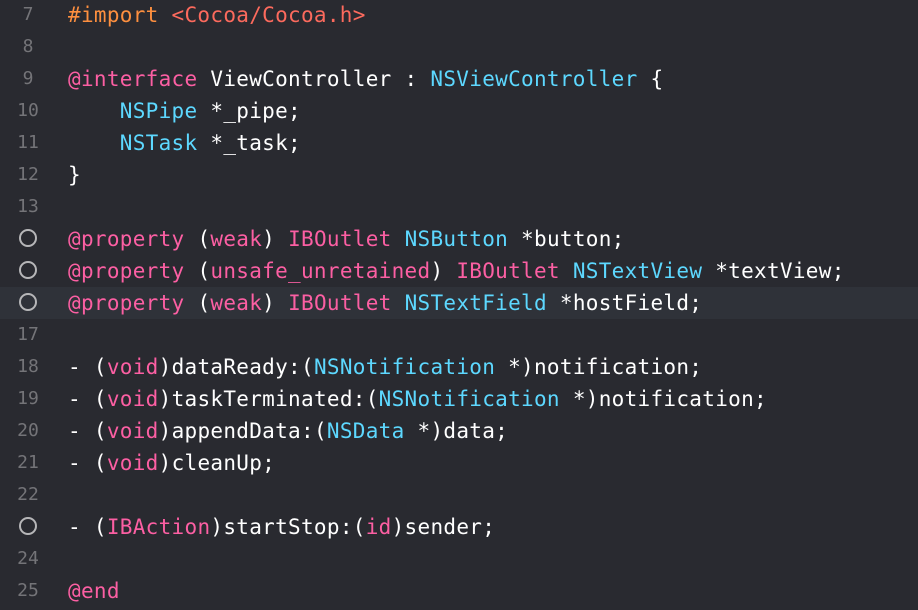 This screenshot has height=610, width=918. I want to click on code-text: - (void)appendData:(NSData *)data;, so click(288, 431).